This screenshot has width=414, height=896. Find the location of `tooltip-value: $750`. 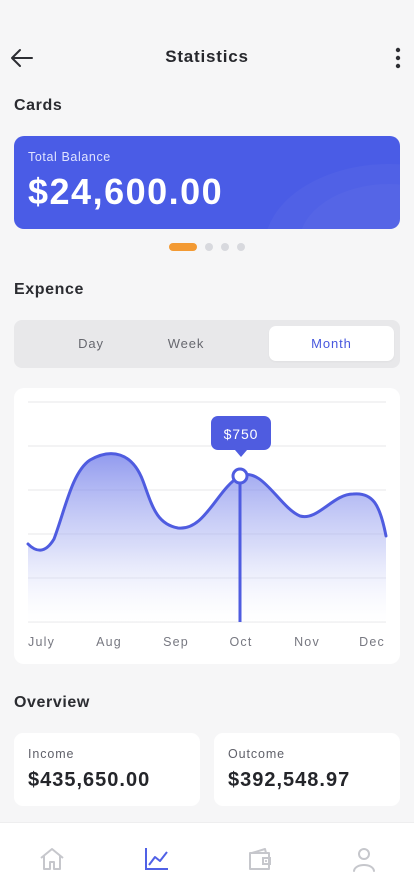

tooltip-value: $750 is located at coordinates (241, 434).